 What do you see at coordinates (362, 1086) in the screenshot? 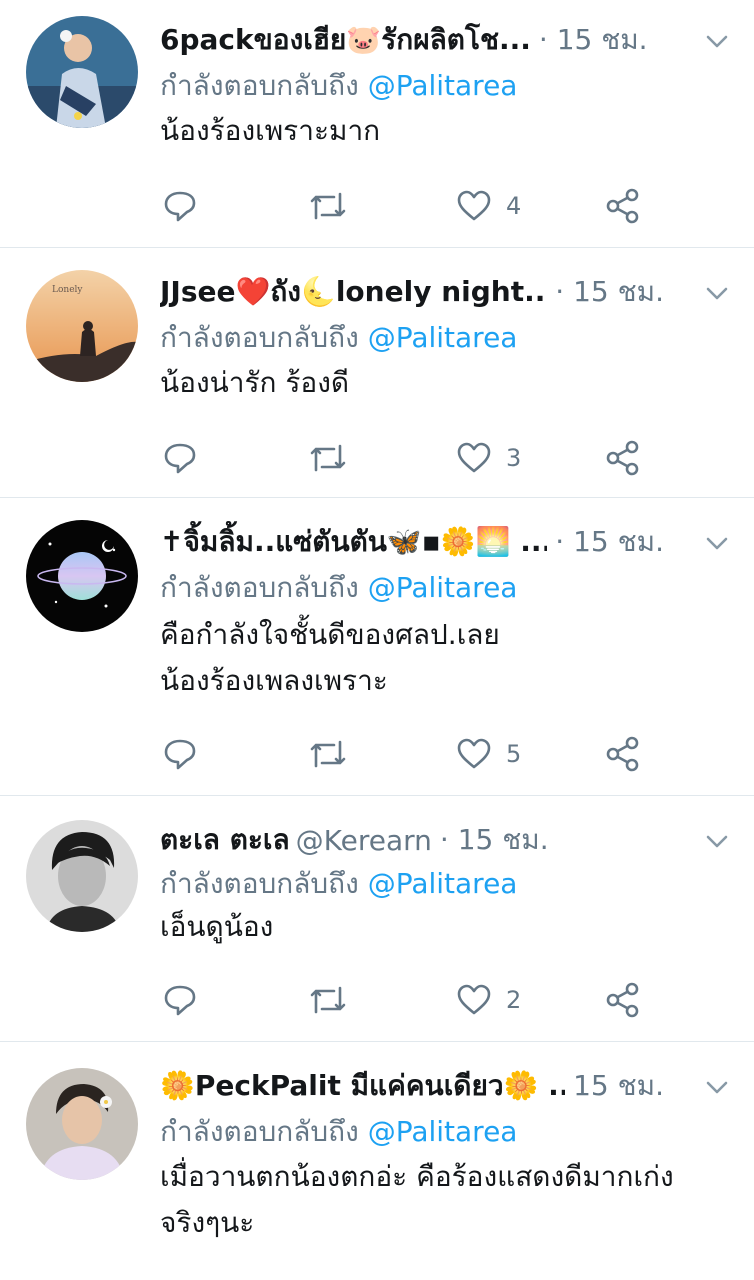
I see `display-name: 🌼PeckPalit มีแค่คนเดียว🌼 ..:` at bounding box center [362, 1086].